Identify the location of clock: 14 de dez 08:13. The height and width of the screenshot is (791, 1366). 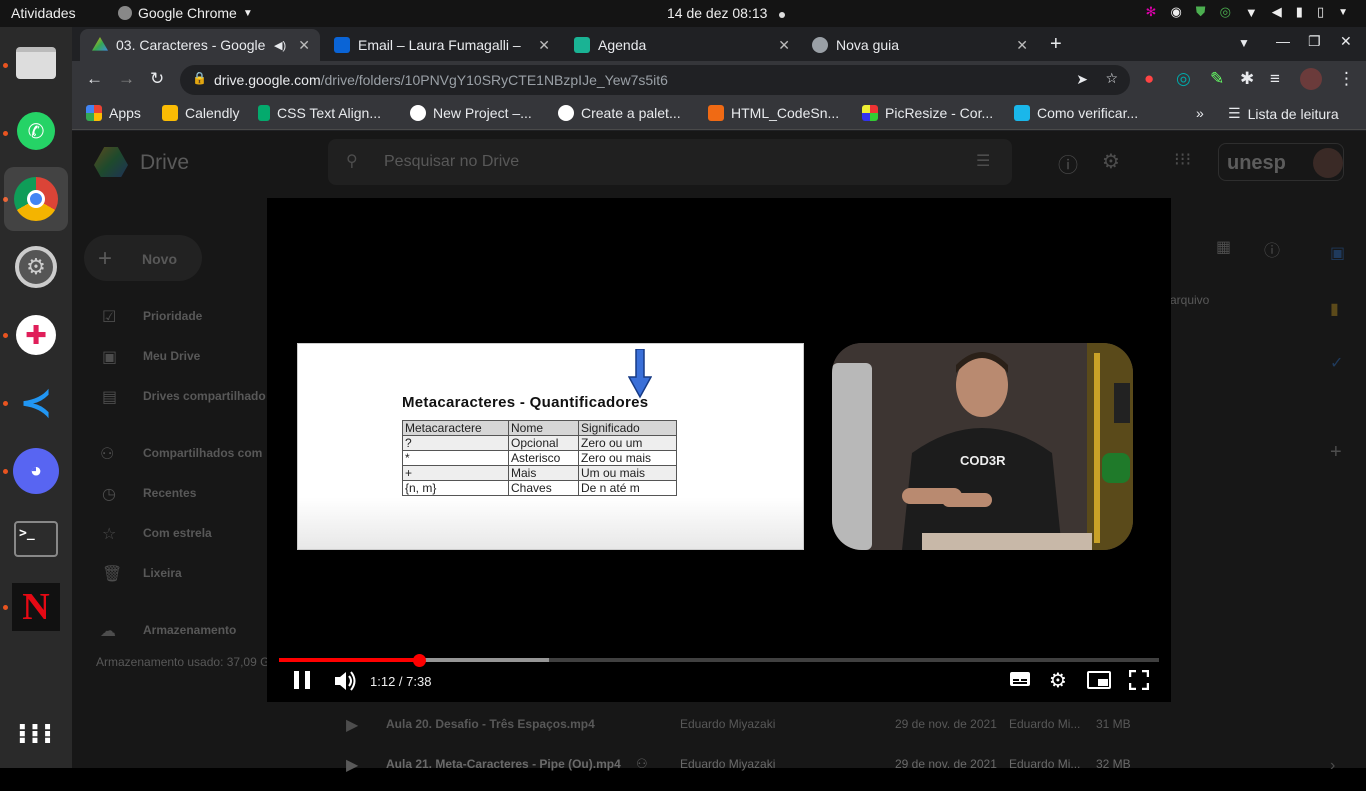
(726, 13).